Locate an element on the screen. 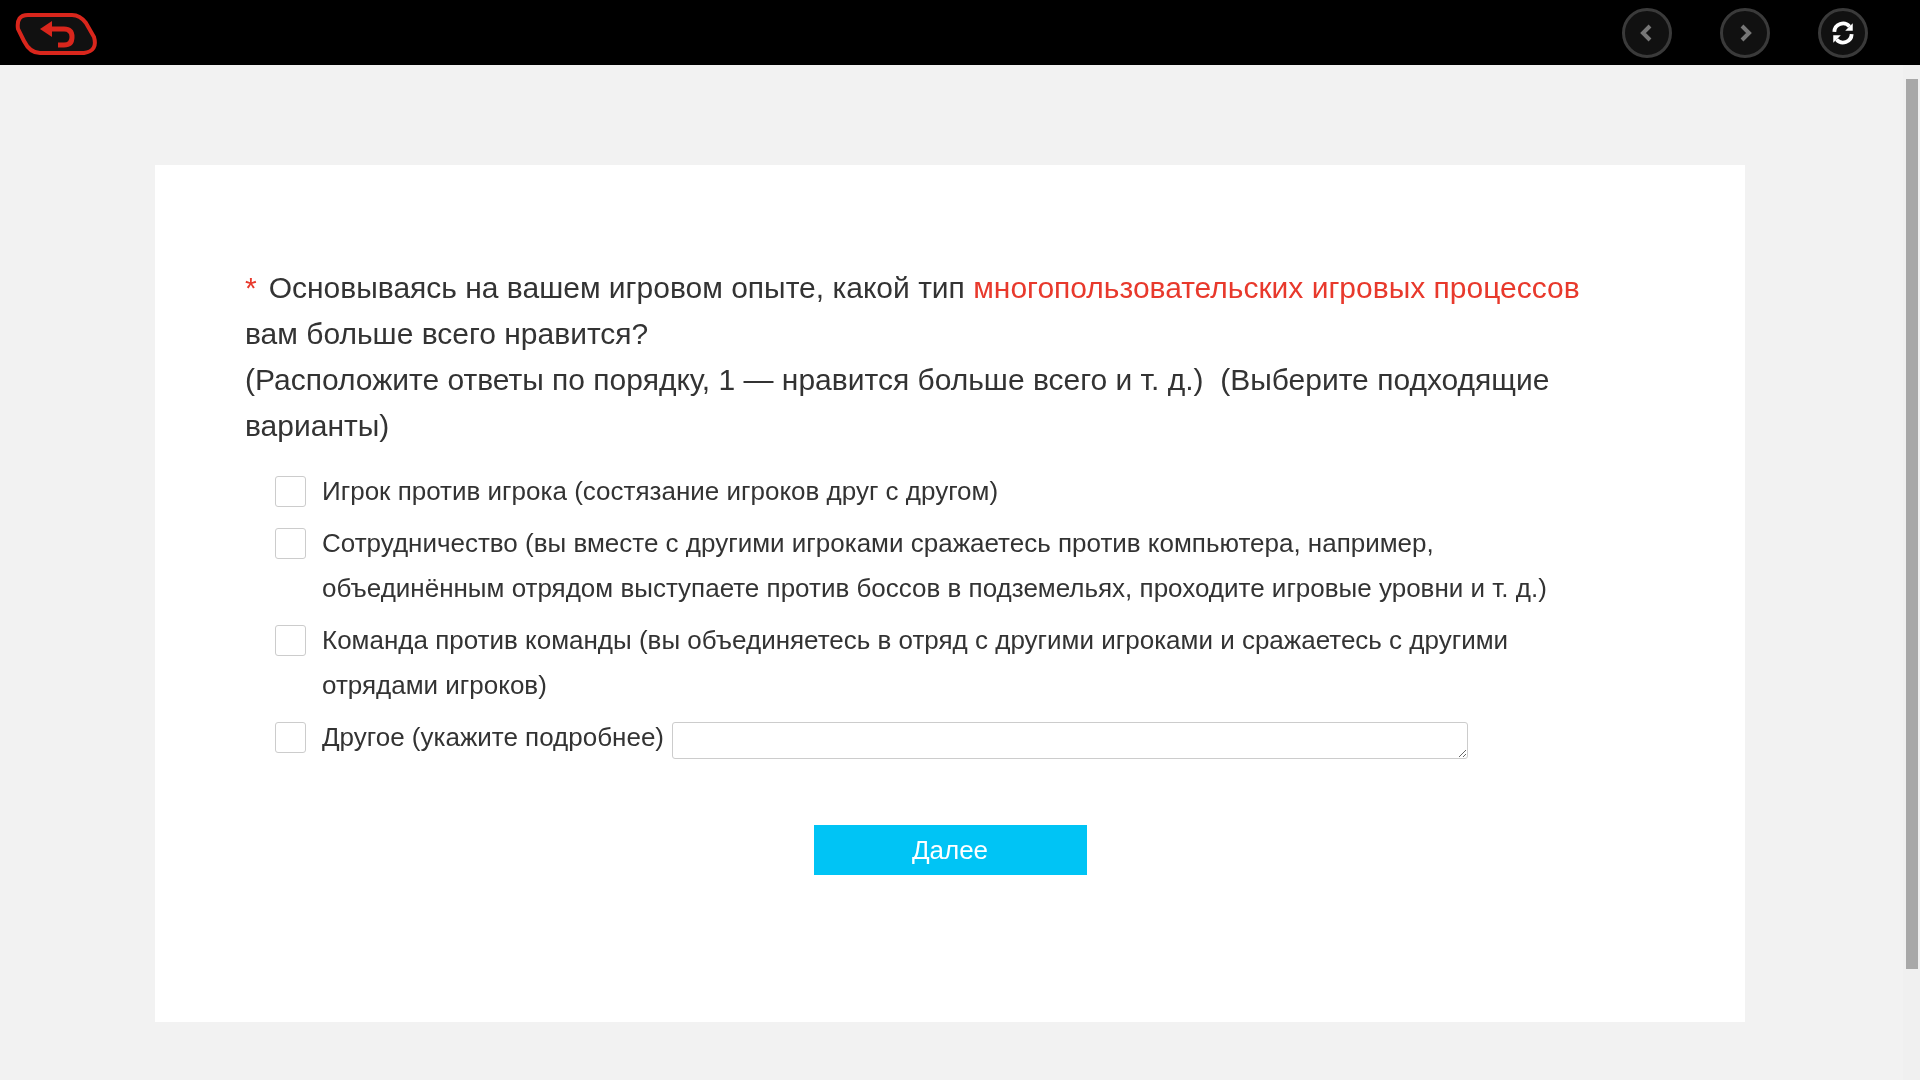 This screenshot has height=1080, width=1920. option-label: Команда против команды (вы объединяетесь в отряд с другими игроками и сражаетесь с другими отрядами игроков) is located at coordinates (916, 663).